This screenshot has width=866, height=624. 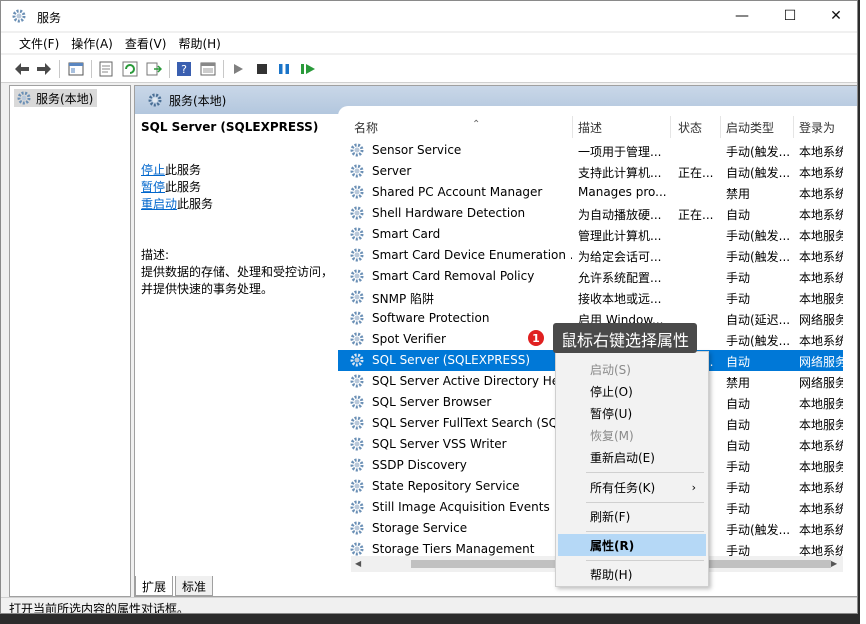 What do you see at coordinates (632, 574) in the screenshot?
I see `context-menu-help: 帮助(H)` at bounding box center [632, 574].